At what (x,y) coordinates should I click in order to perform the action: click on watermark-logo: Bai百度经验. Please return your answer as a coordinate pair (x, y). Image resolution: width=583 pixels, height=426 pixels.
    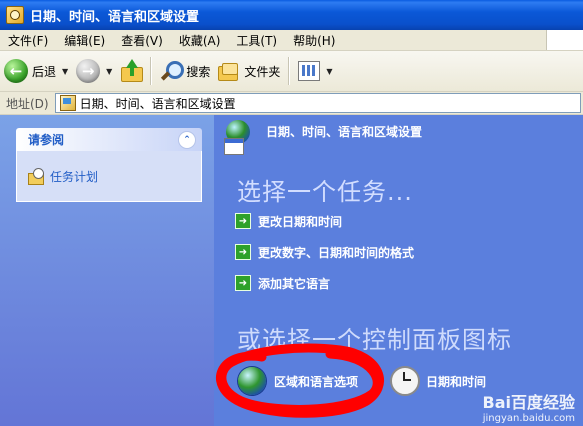
    Looking at the image, I should click on (528, 402).